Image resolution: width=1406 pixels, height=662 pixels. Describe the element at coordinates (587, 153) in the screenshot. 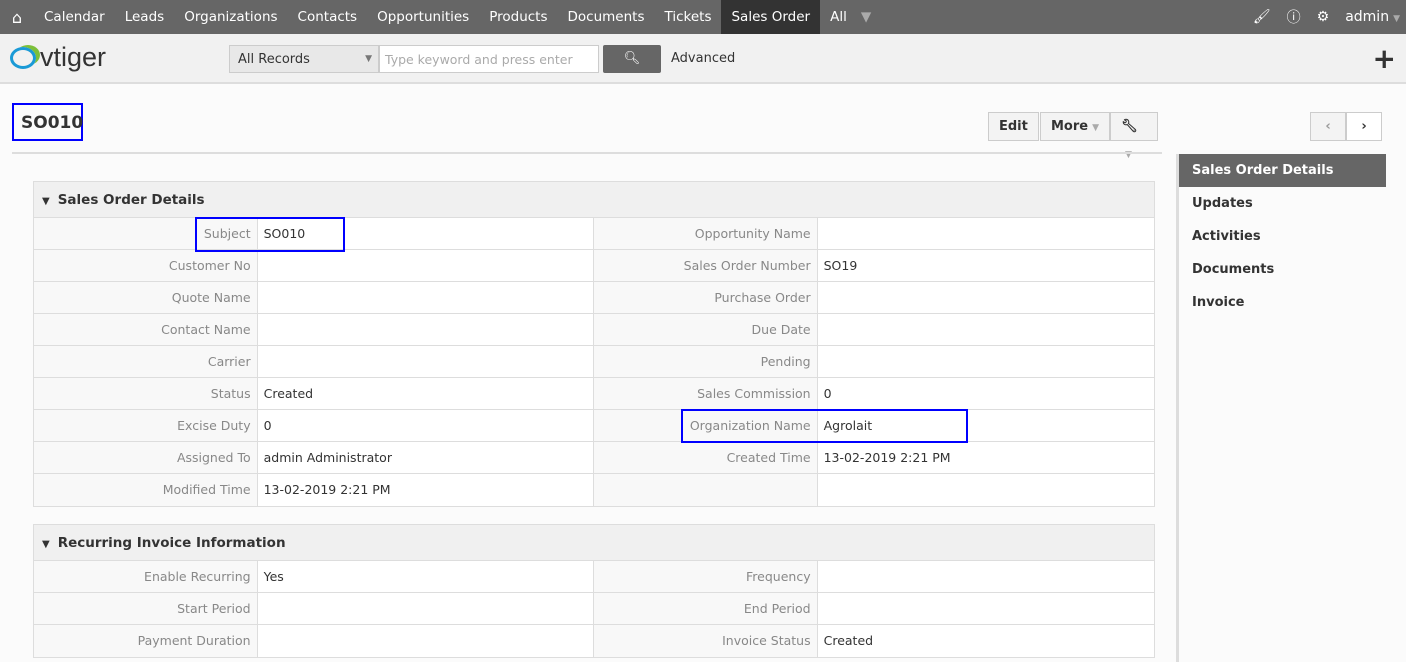

I see `divider` at that location.